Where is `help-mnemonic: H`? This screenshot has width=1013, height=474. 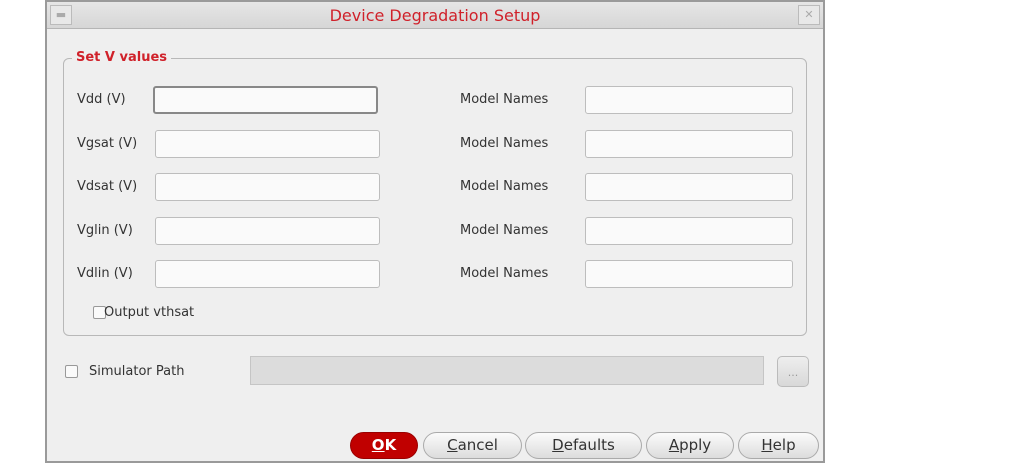
help-mnemonic: H is located at coordinates (767, 445).